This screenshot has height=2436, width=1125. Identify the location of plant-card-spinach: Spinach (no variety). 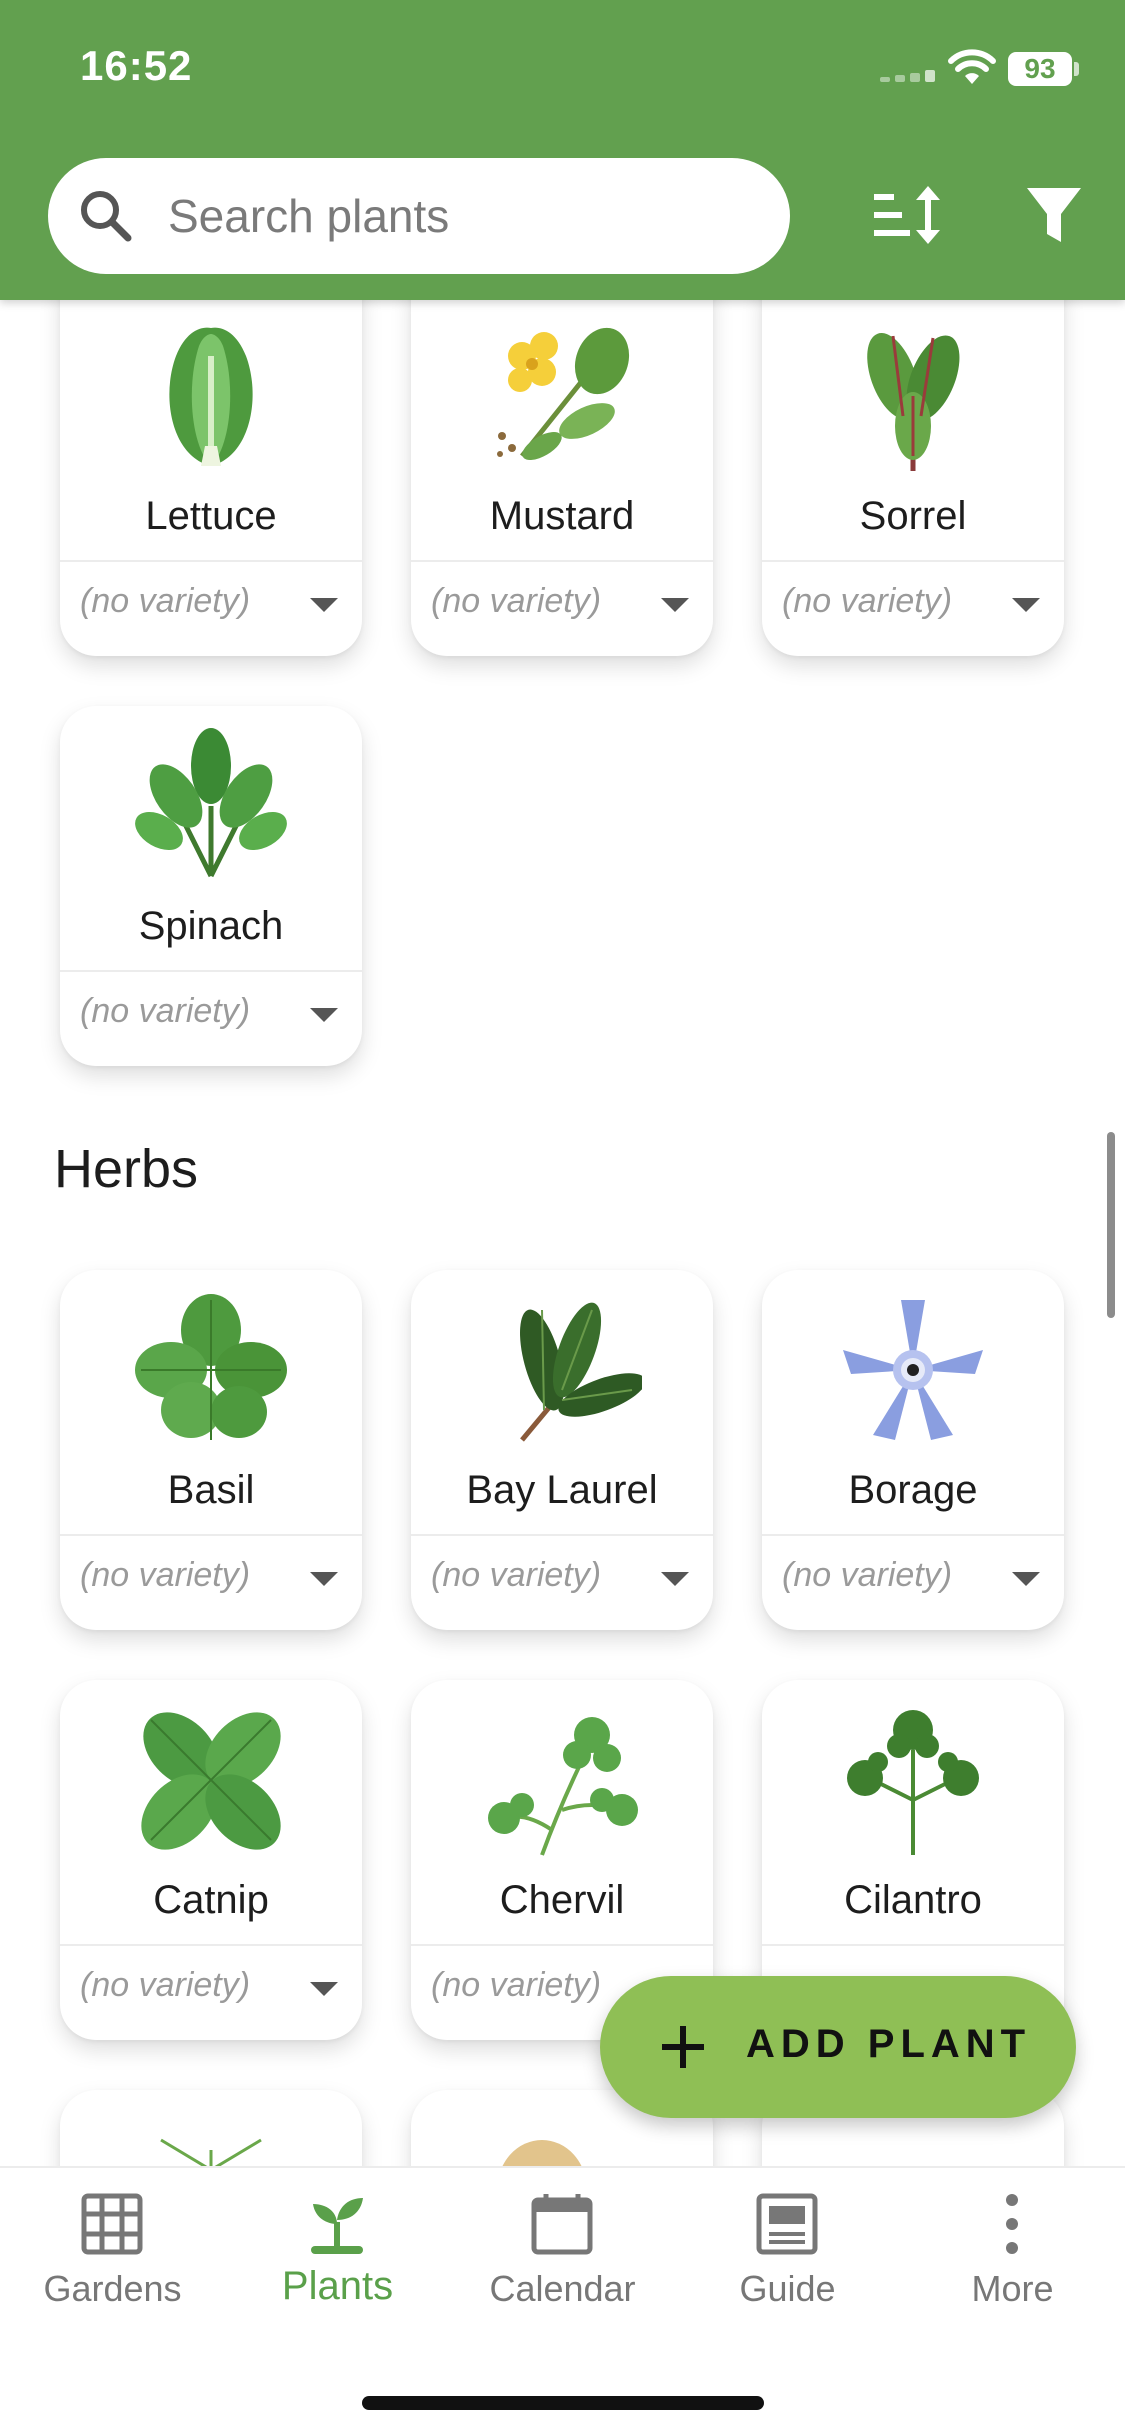
(211, 886).